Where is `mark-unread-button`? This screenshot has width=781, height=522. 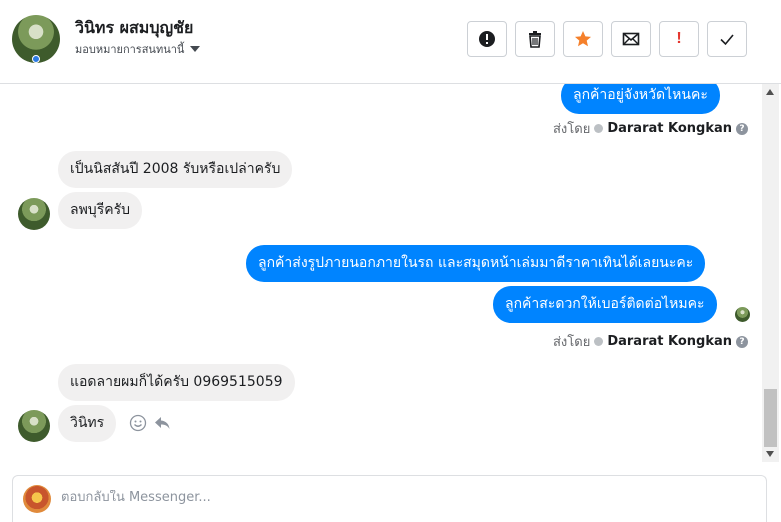
mark-unread-button is located at coordinates (631, 39).